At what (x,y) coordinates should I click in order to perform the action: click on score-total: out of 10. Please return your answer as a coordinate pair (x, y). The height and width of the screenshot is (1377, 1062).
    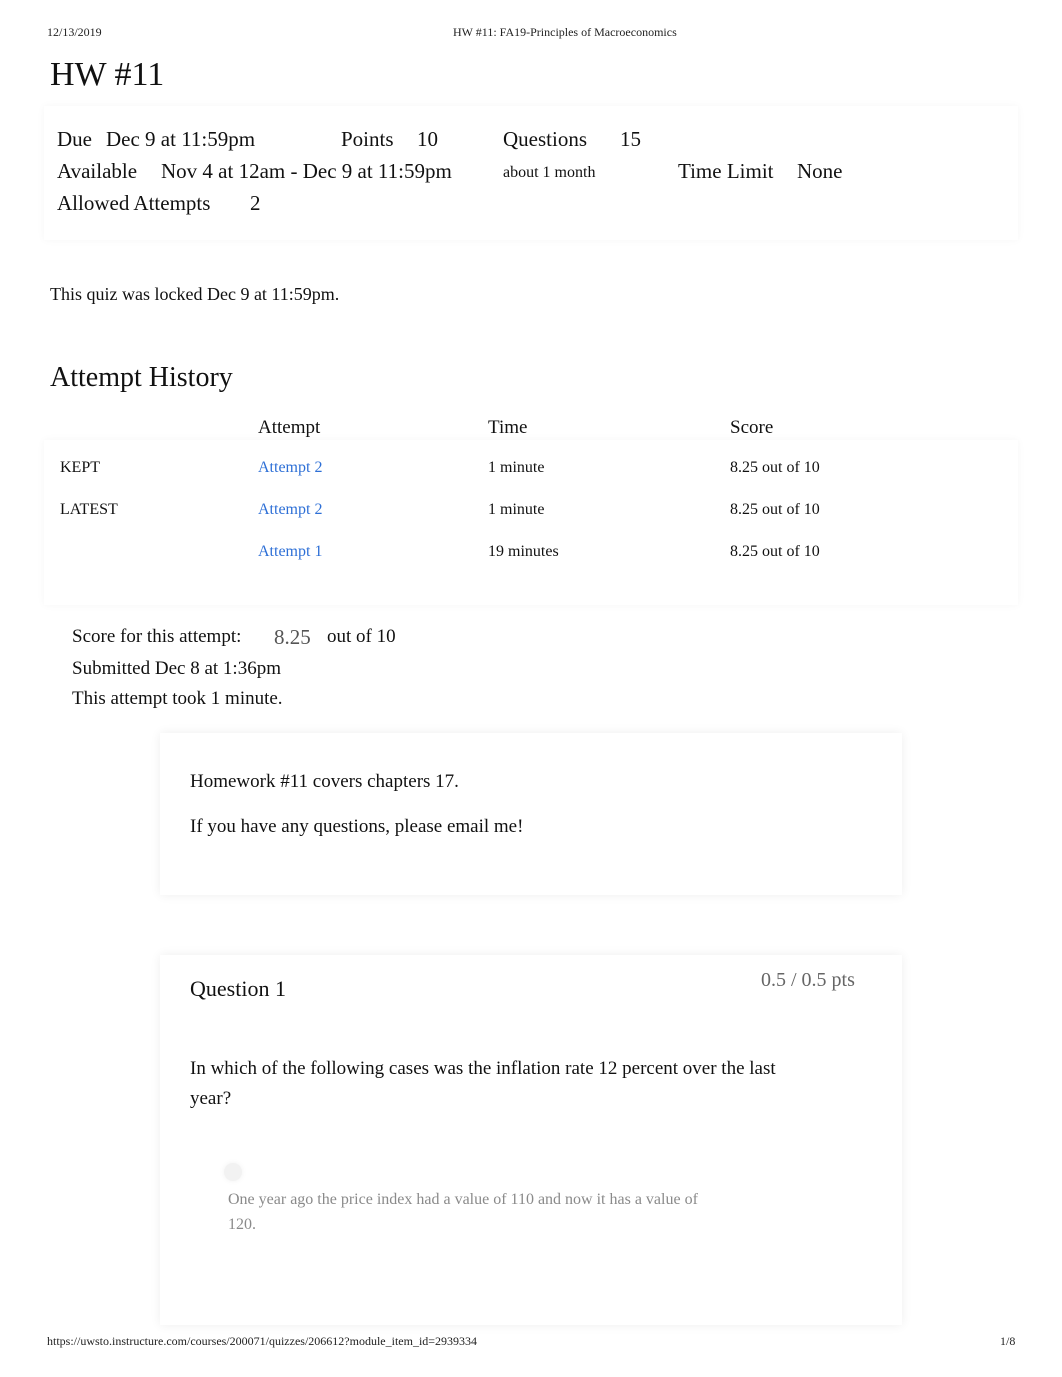
    Looking at the image, I should click on (361, 636).